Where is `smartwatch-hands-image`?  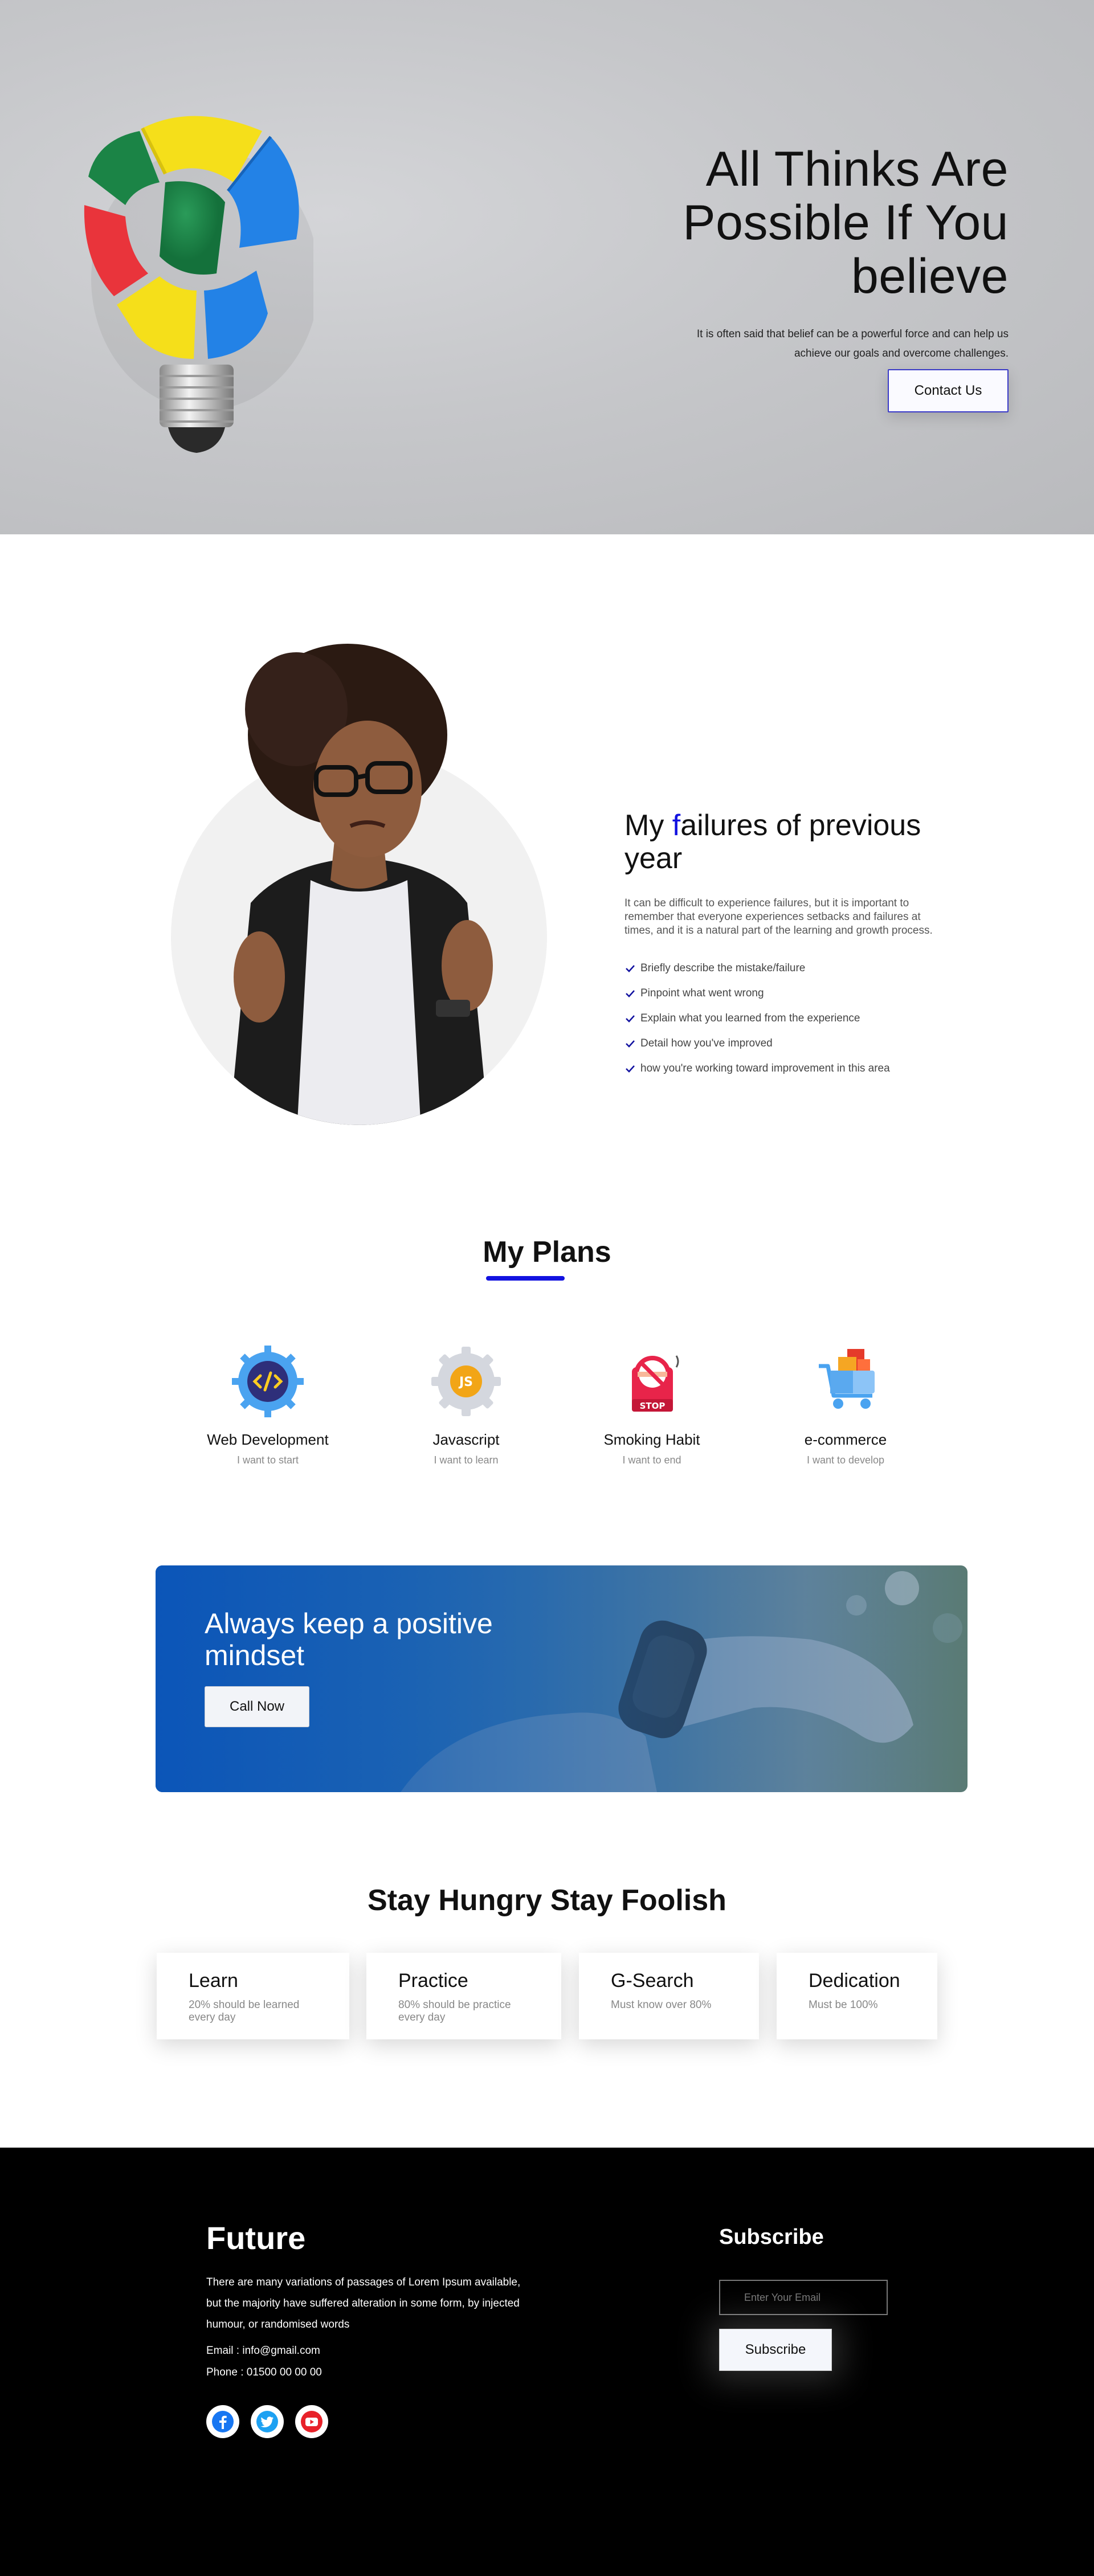
smartwatch-hands-image is located at coordinates (562, 1678).